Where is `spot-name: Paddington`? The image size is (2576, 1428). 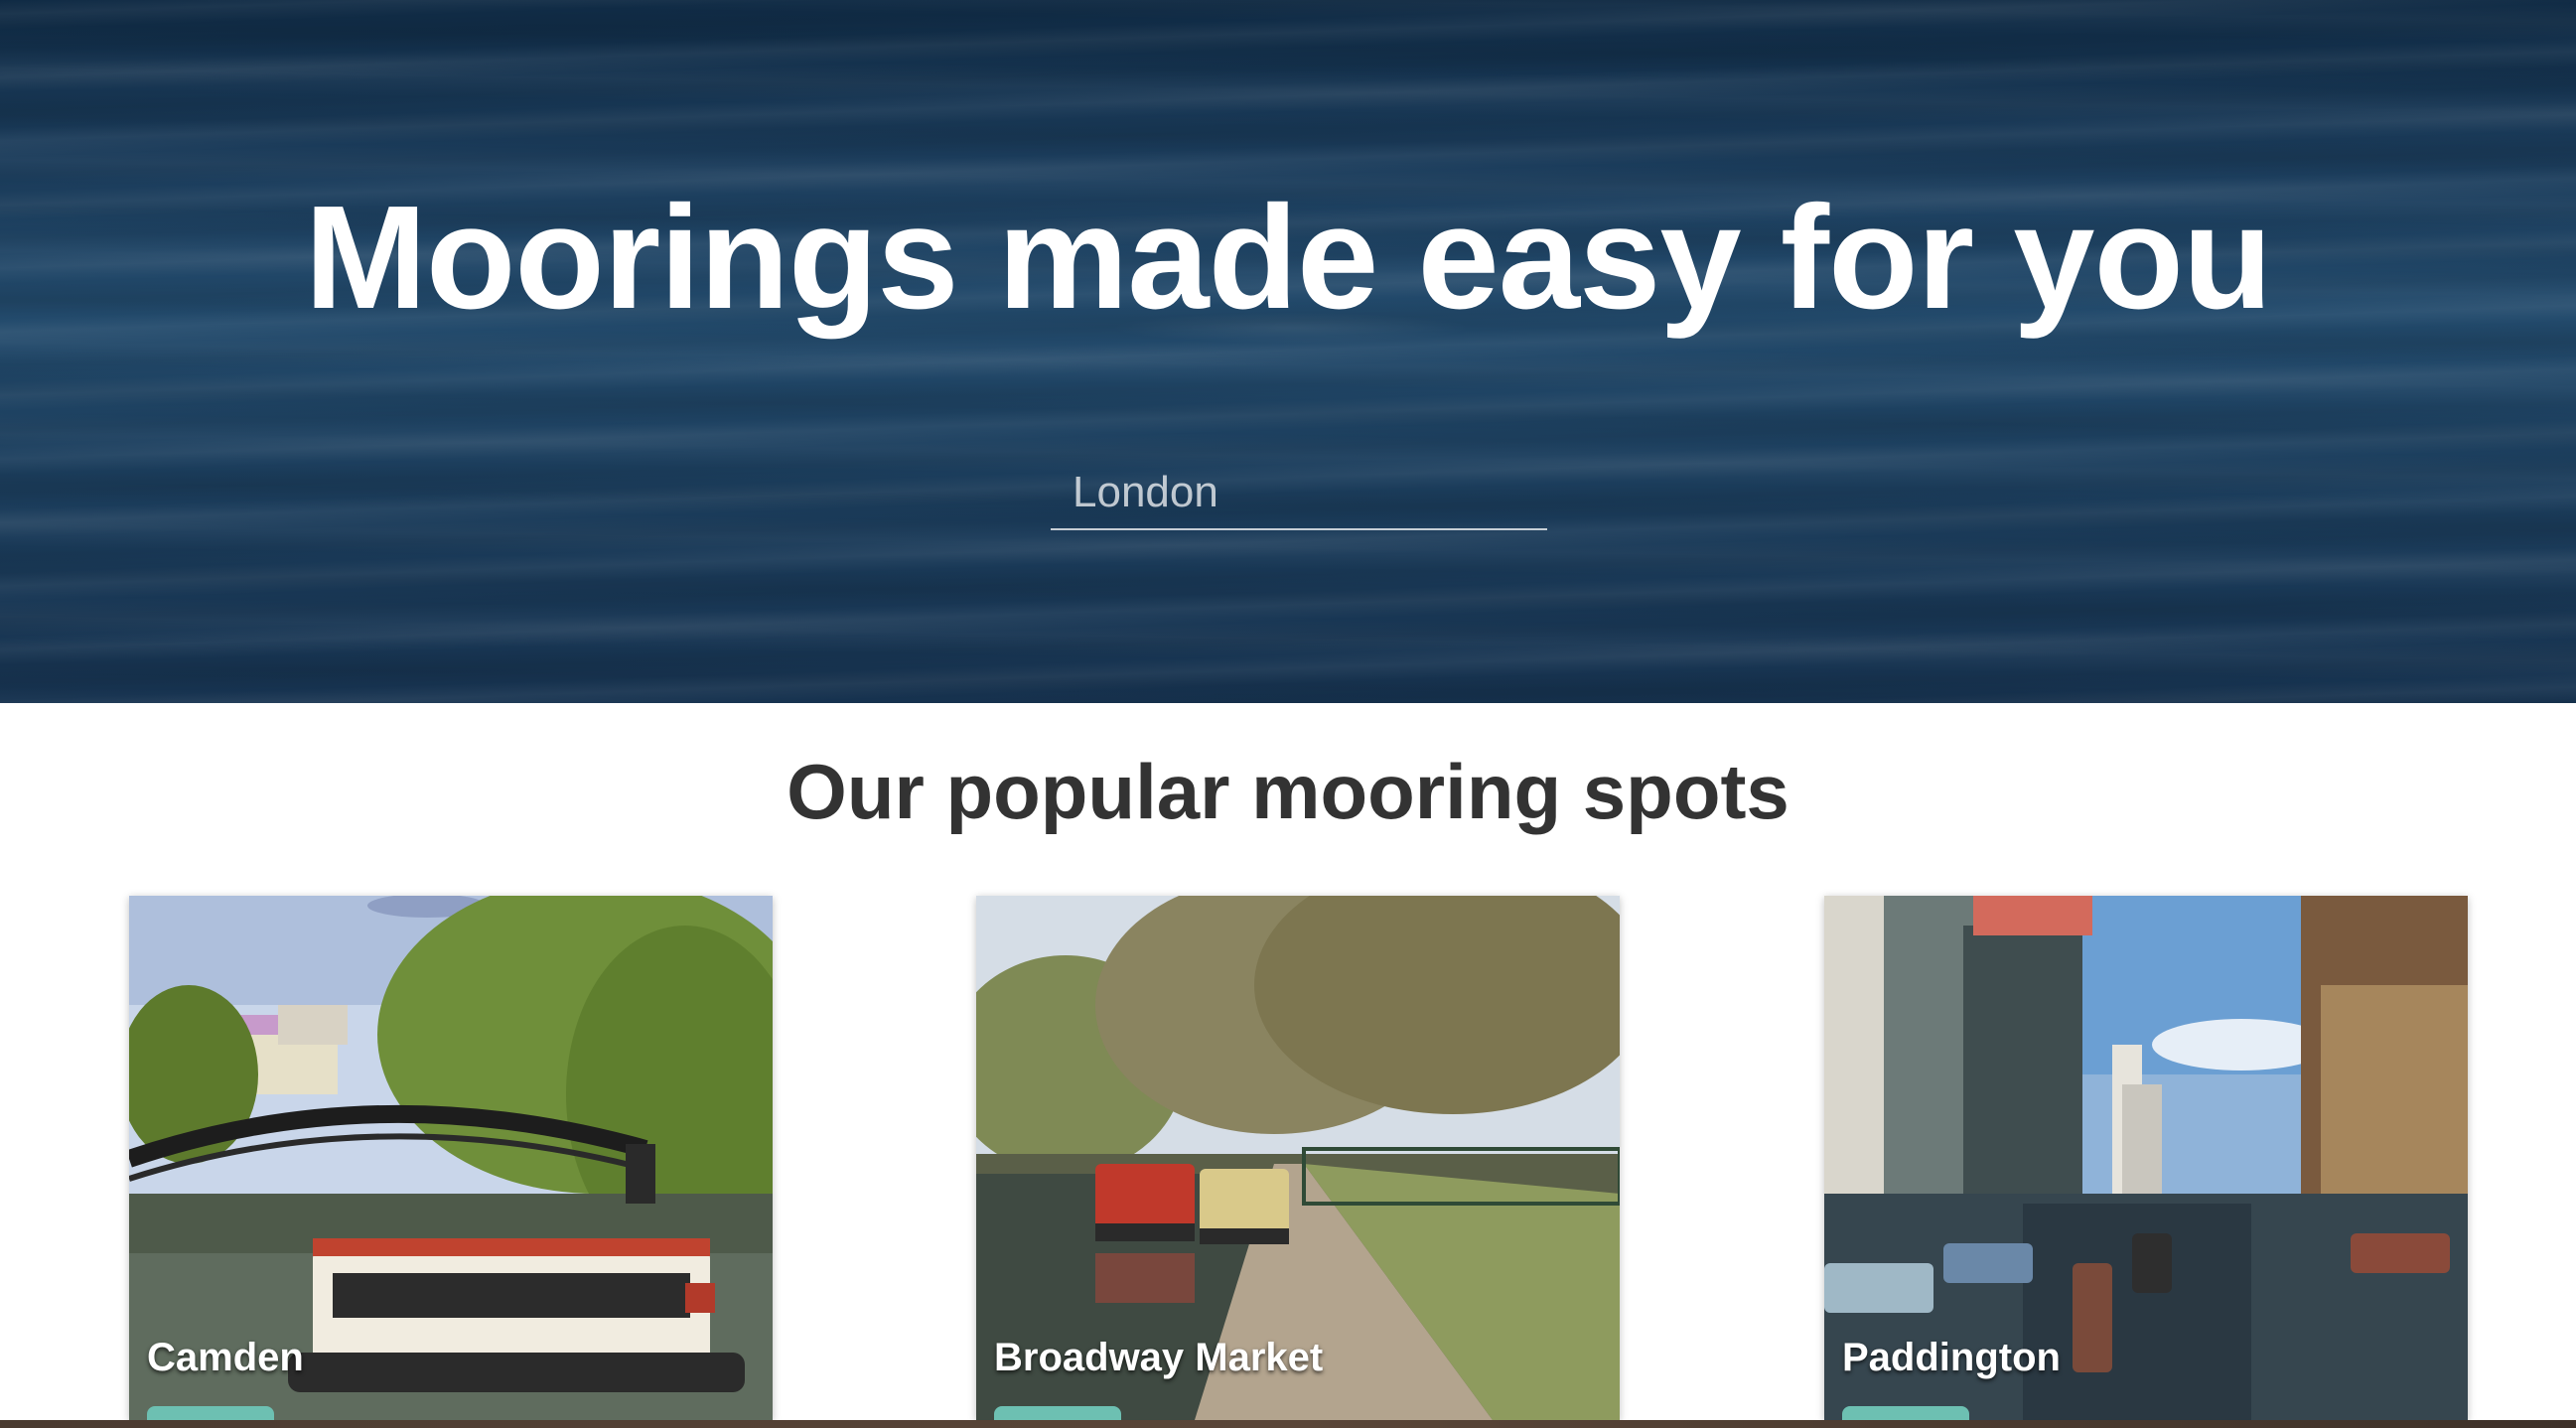 spot-name: Paddington is located at coordinates (1952, 1357).